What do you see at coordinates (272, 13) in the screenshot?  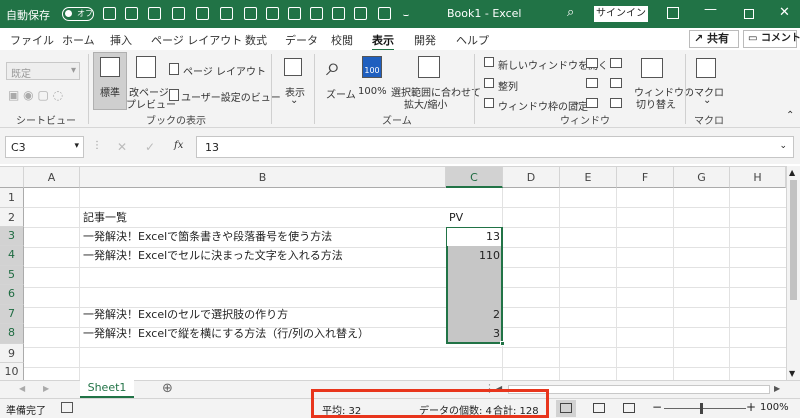 I see `camera-icon` at bounding box center [272, 13].